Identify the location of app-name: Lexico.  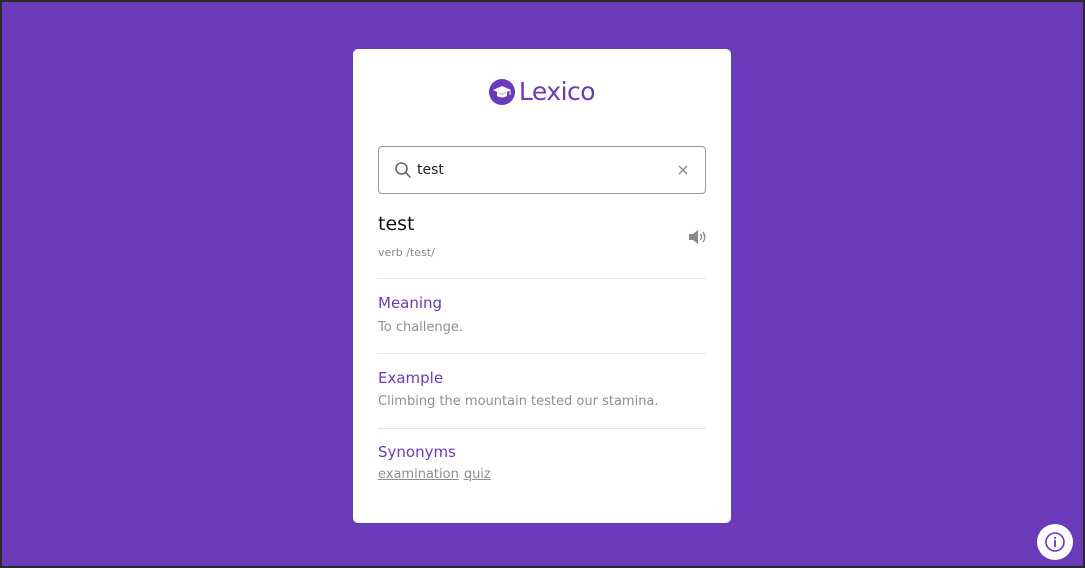
(557, 91).